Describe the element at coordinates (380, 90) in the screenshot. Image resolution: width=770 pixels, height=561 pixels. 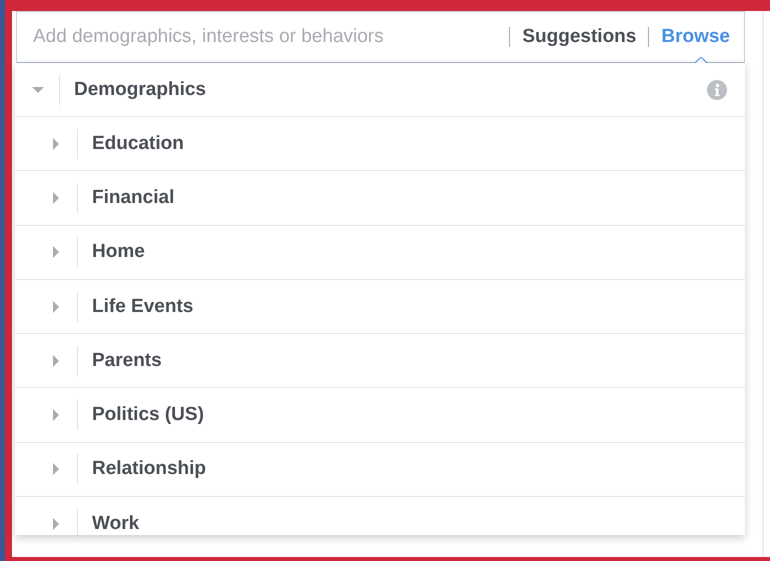
I see `category-row: Demographics` at that location.